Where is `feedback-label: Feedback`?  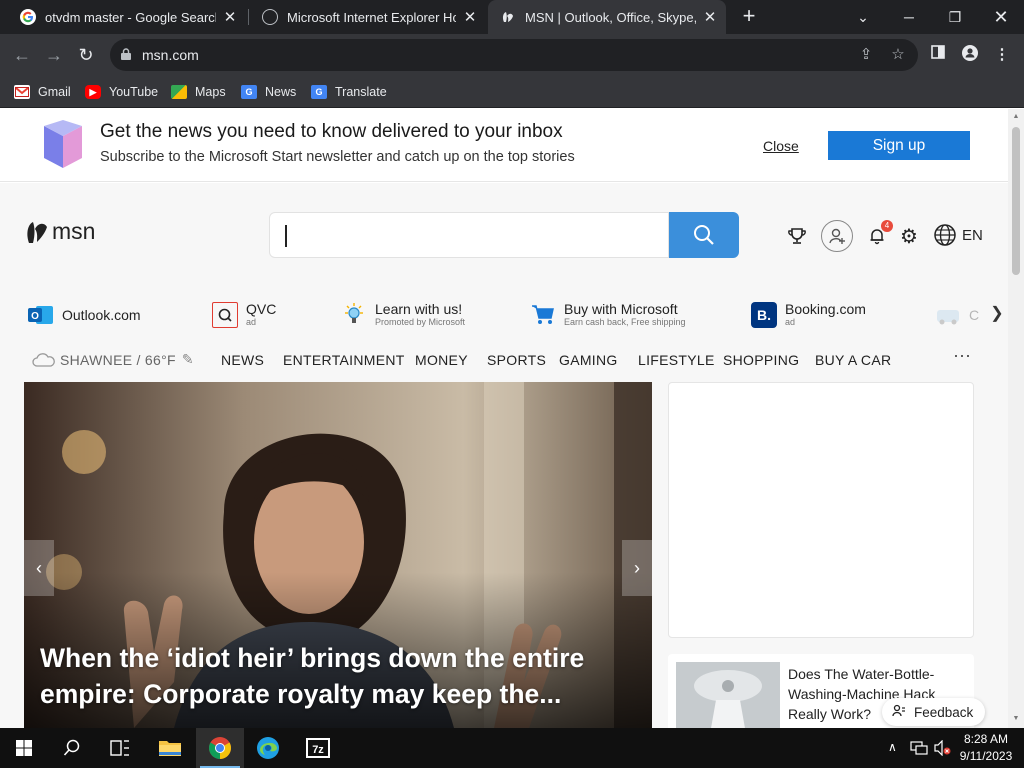 feedback-label: Feedback is located at coordinates (944, 712).